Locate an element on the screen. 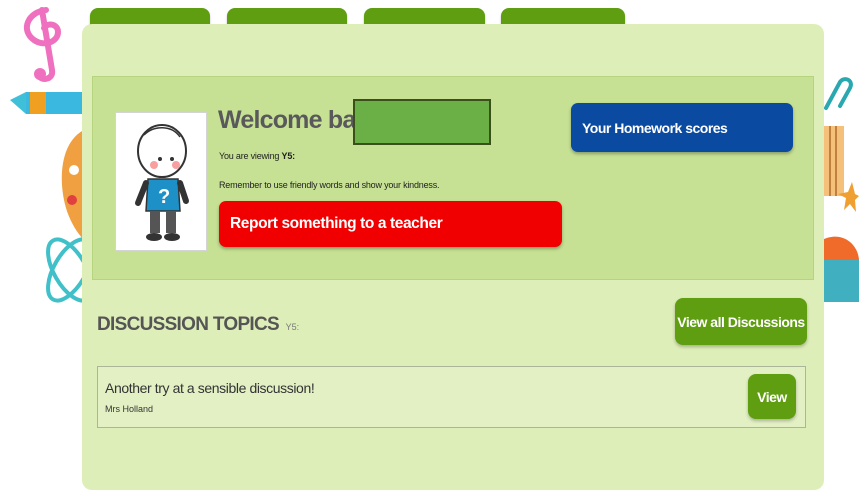  pencil-icon is located at coordinates (49, 103).